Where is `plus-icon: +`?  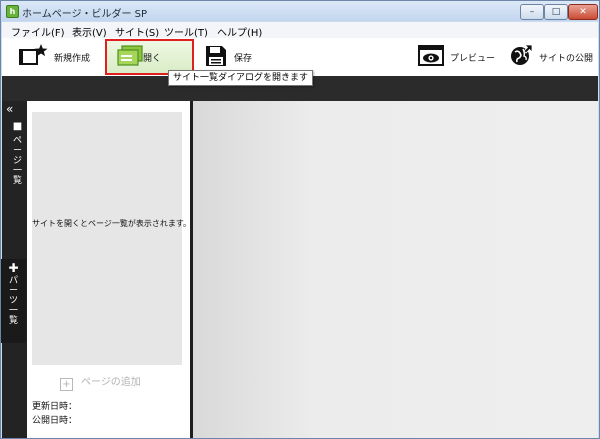 plus-icon: + is located at coordinates (66, 384).